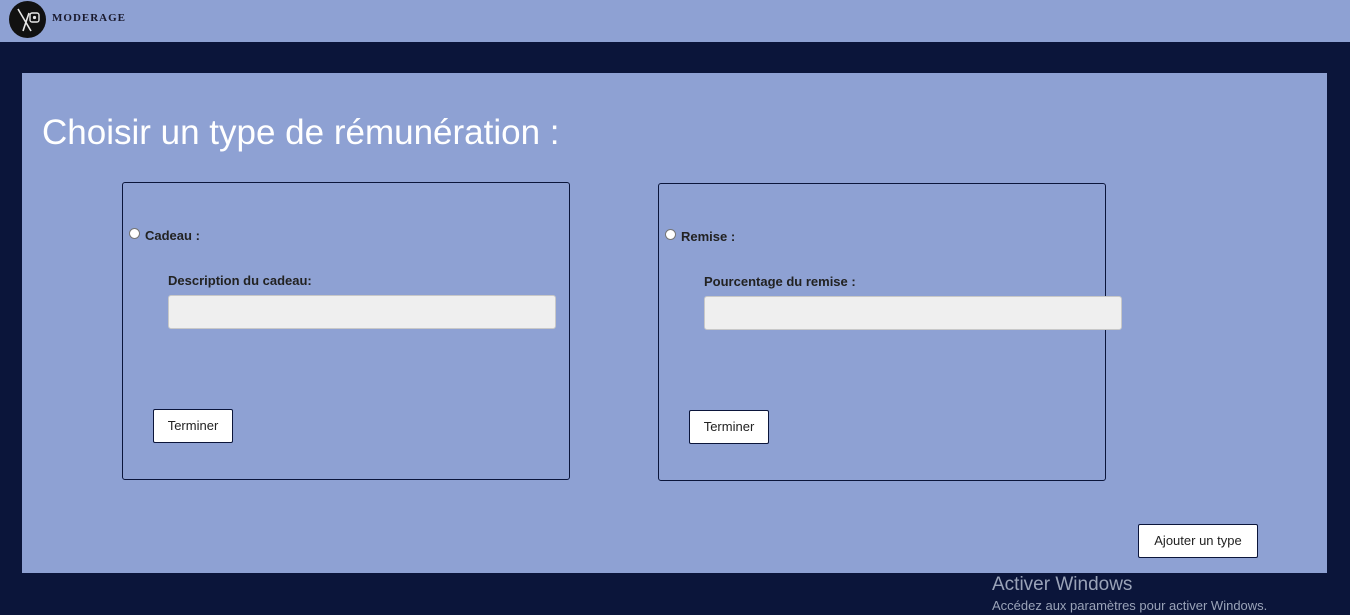 This screenshot has height=615, width=1350. What do you see at coordinates (172, 235) in the screenshot?
I see `cadeau-radio-label: Cadeau :` at bounding box center [172, 235].